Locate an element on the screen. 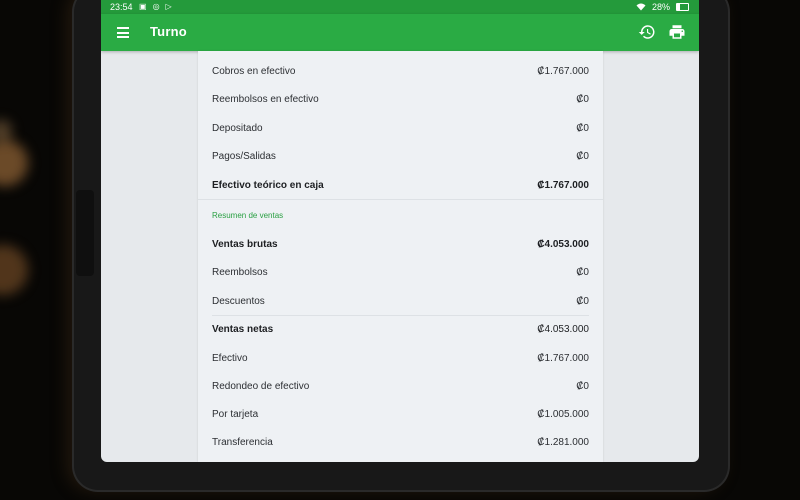  print-button is located at coordinates (677, 32).